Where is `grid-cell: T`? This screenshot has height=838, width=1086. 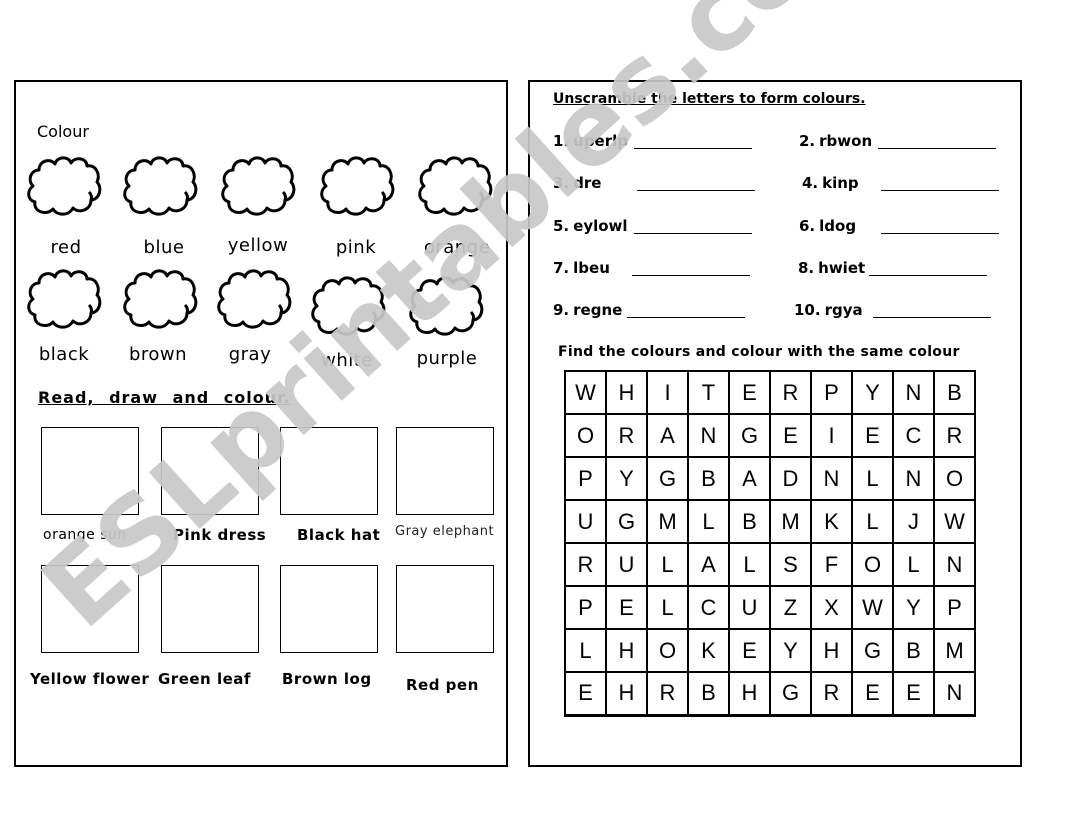
grid-cell: T is located at coordinates (708, 392).